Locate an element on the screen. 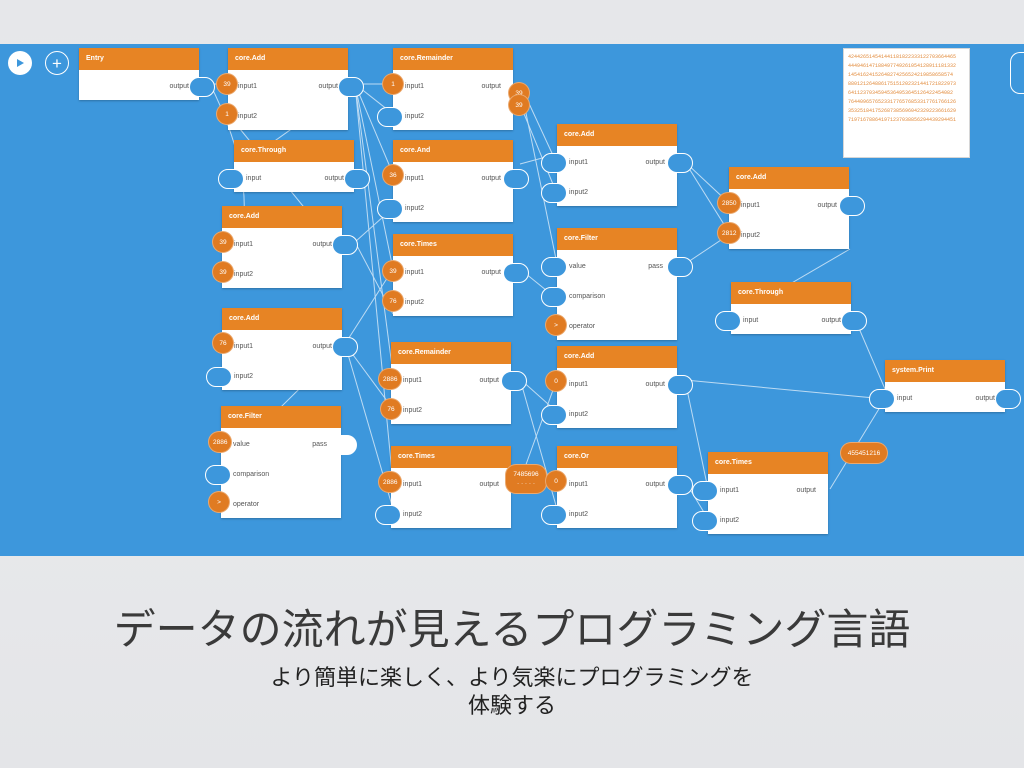 The image size is (1024, 768). output-line: 71971678864197123703885629443929445​1 is located at coordinates (902, 120).